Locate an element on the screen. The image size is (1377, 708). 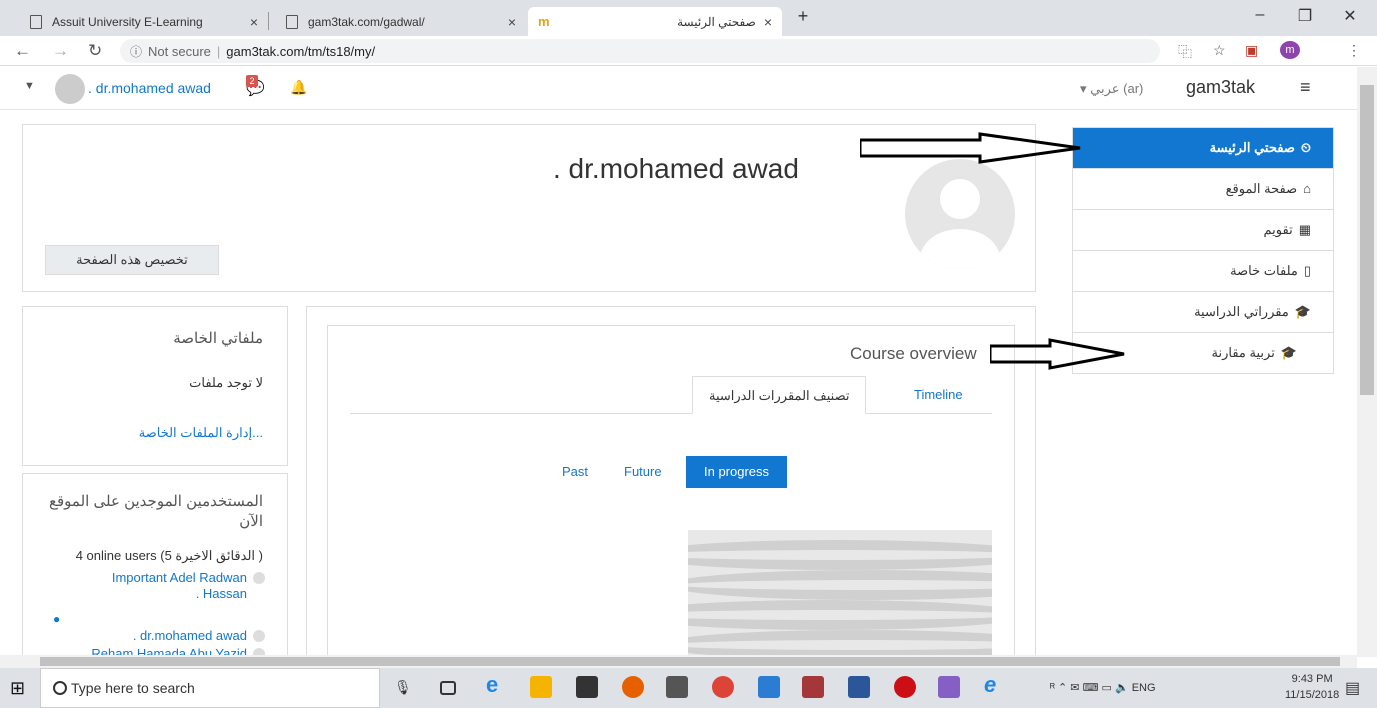
profile-picture is located at coordinates (960, 214).